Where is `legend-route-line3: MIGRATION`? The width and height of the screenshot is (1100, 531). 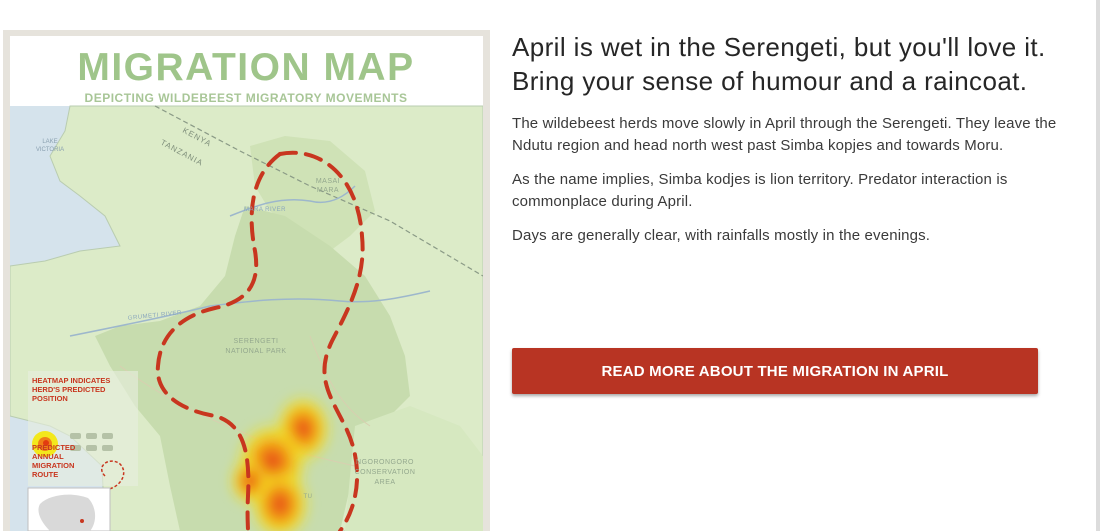
legend-route-line3: MIGRATION is located at coordinates (53, 465).